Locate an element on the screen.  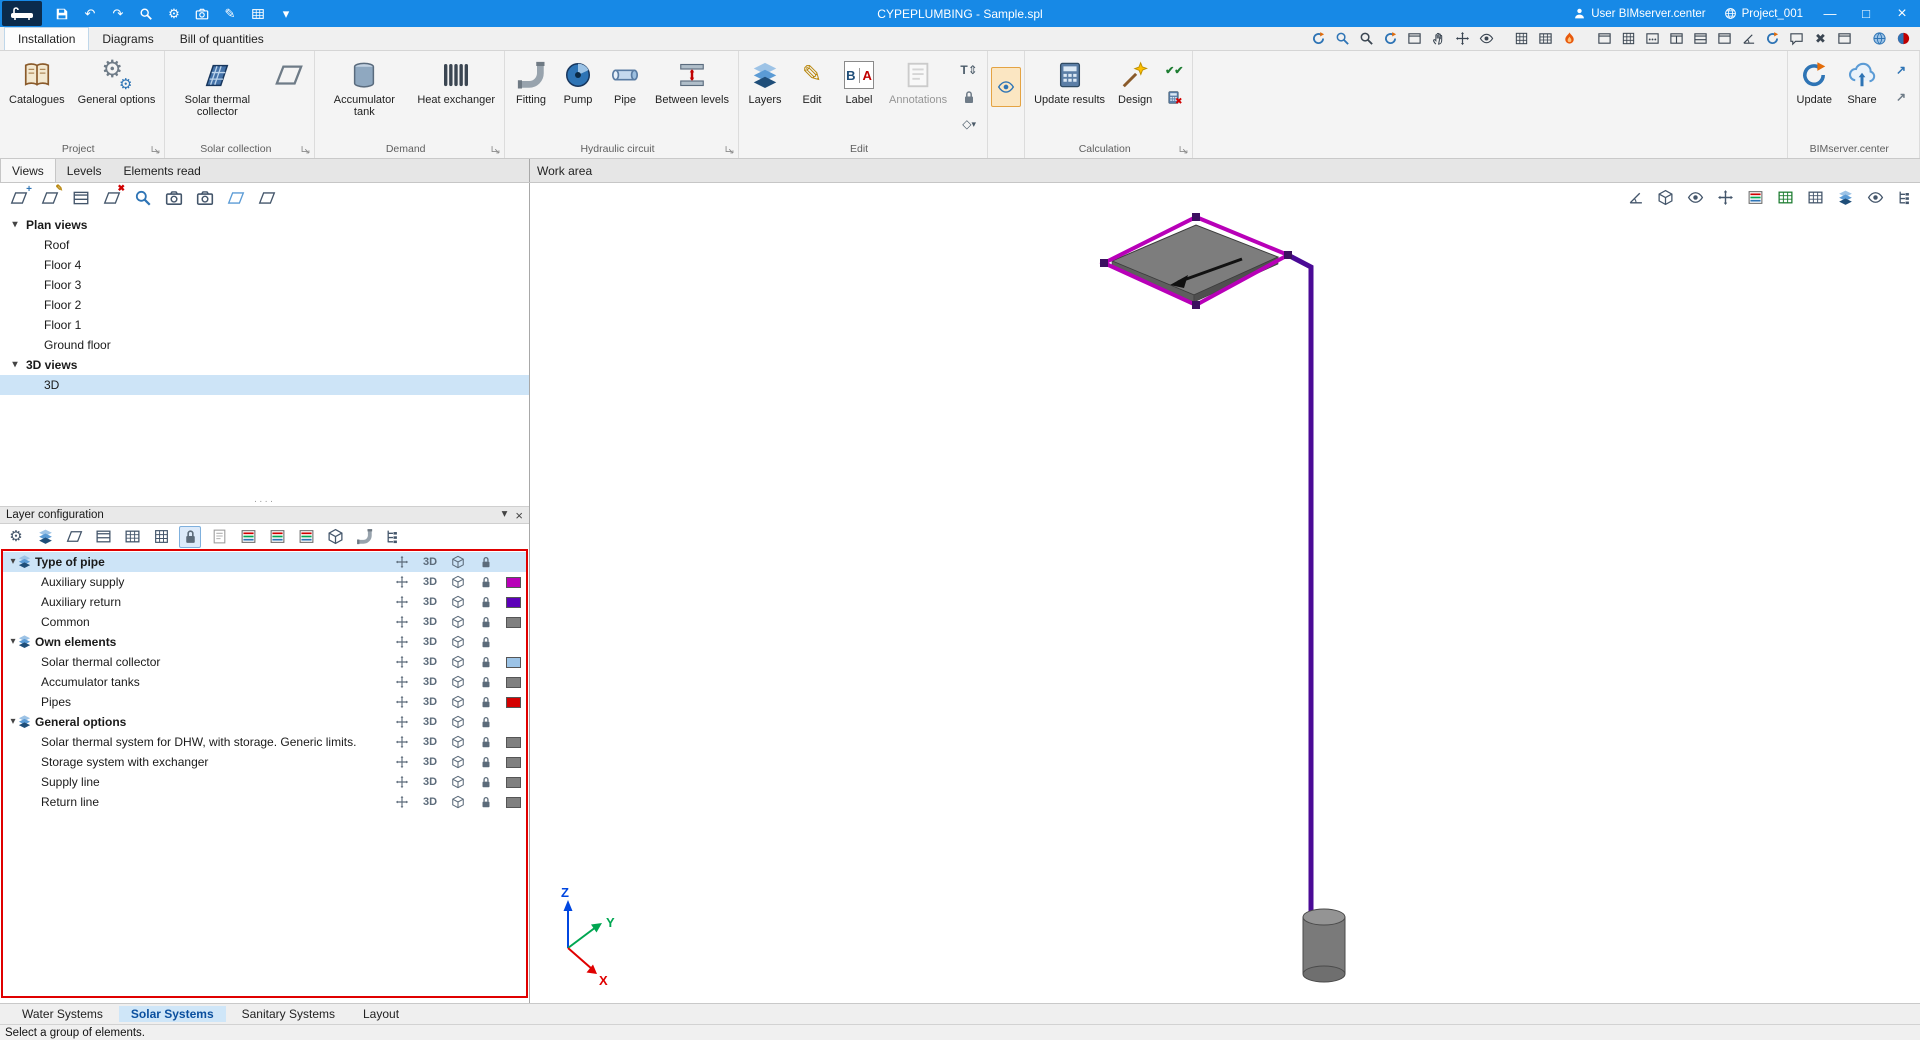
measure-tool-icon is located at coordinates (1635, 198).